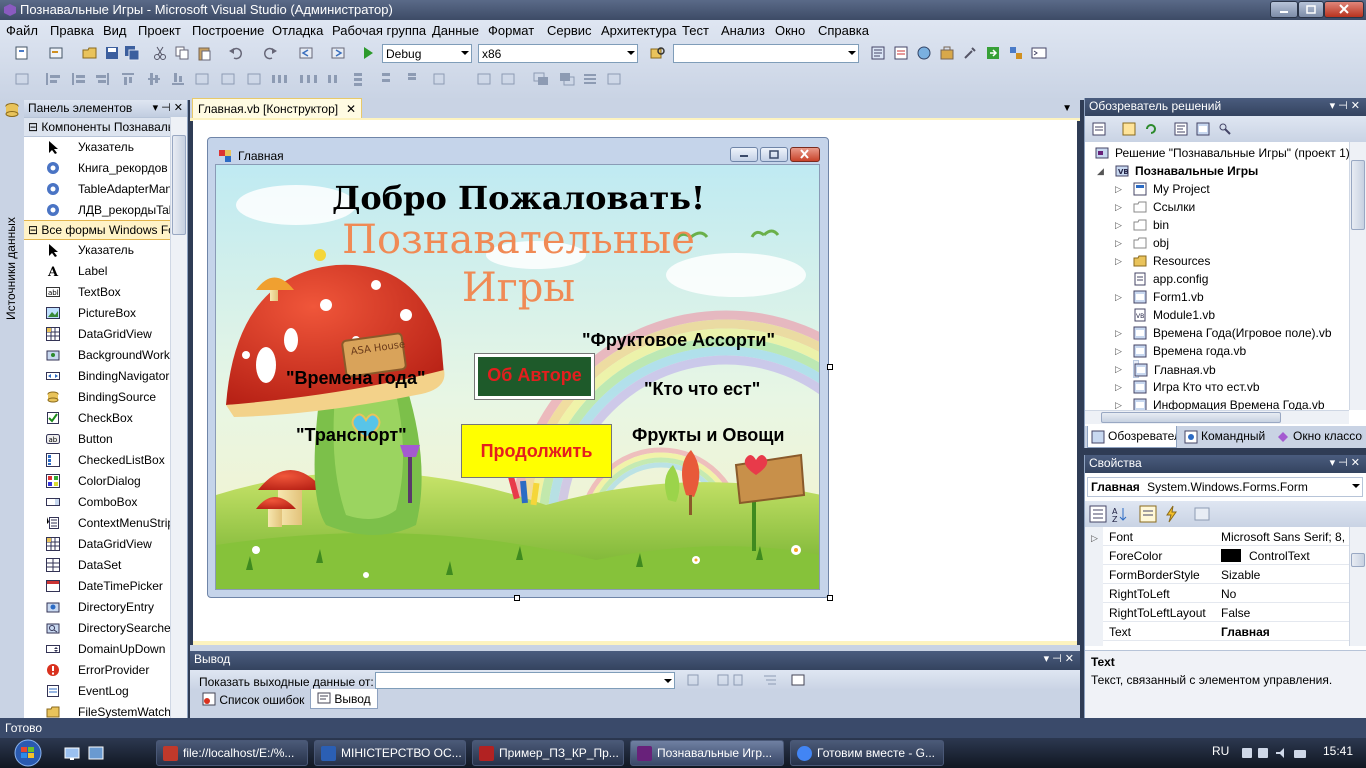 The height and width of the screenshot is (768, 1366). I want to click on toolbox-item: abl TextBox, so click(97, 292).